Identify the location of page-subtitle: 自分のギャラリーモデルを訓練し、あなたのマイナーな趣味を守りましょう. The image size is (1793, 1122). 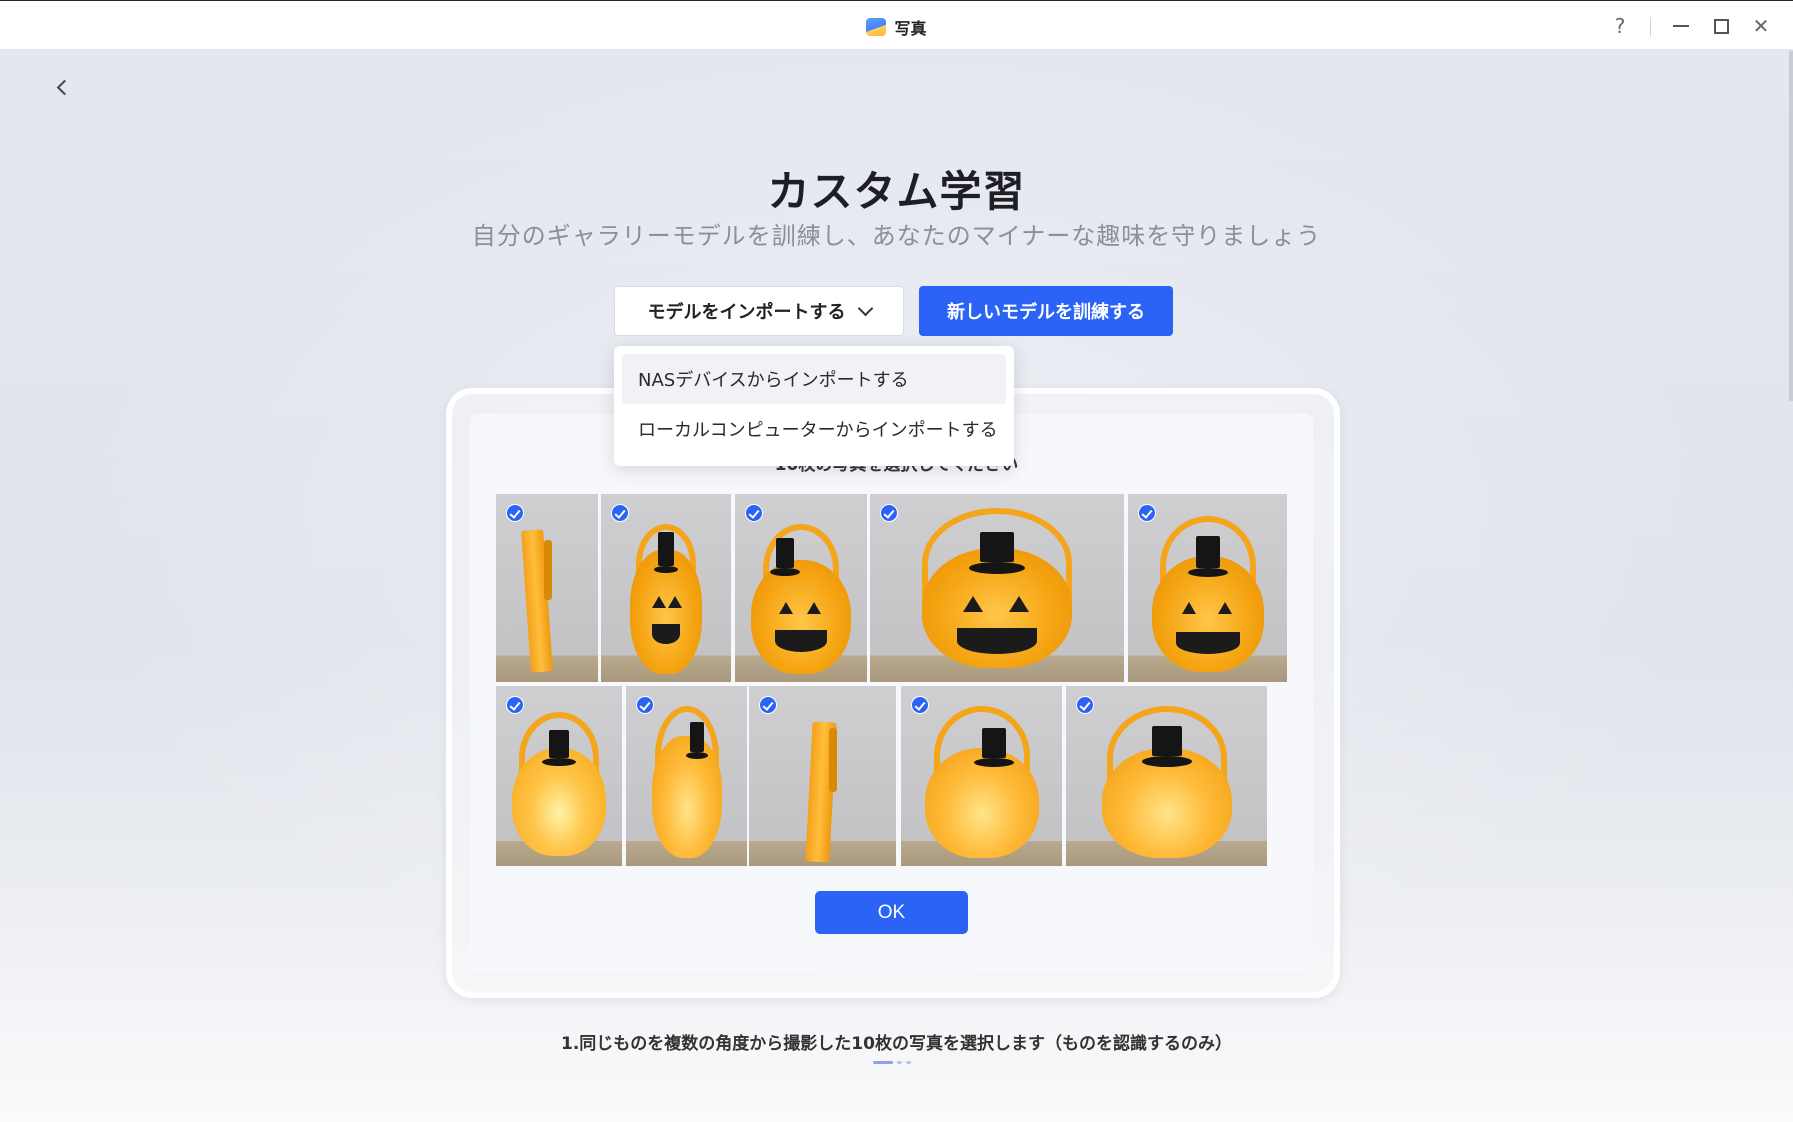
(896, 236).